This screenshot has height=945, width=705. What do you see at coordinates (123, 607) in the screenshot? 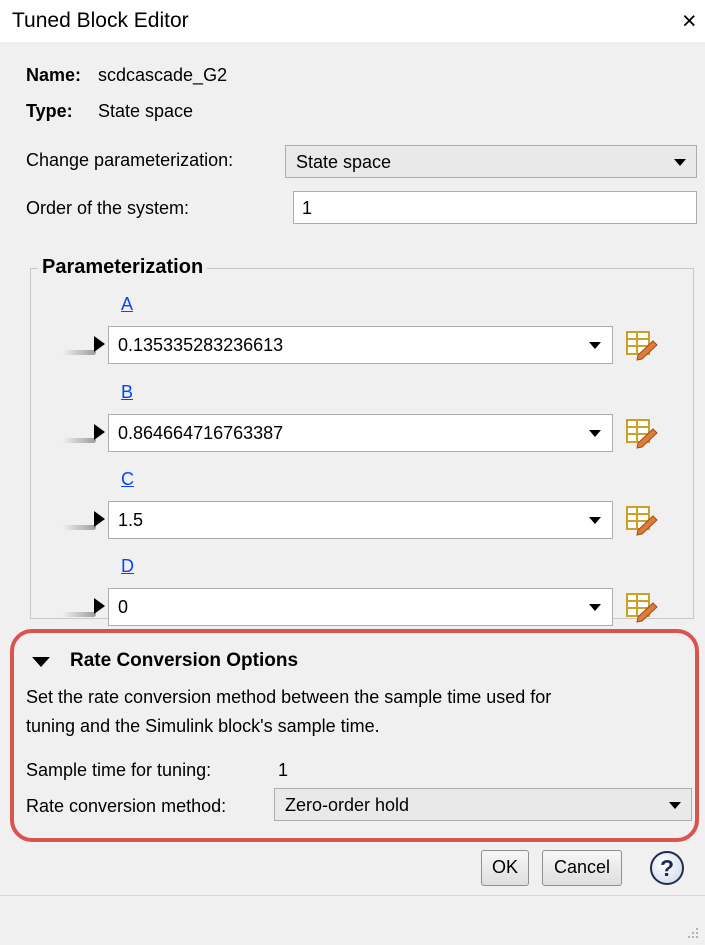
I see `param-d-value: 0` at bounding box center [123, 607].